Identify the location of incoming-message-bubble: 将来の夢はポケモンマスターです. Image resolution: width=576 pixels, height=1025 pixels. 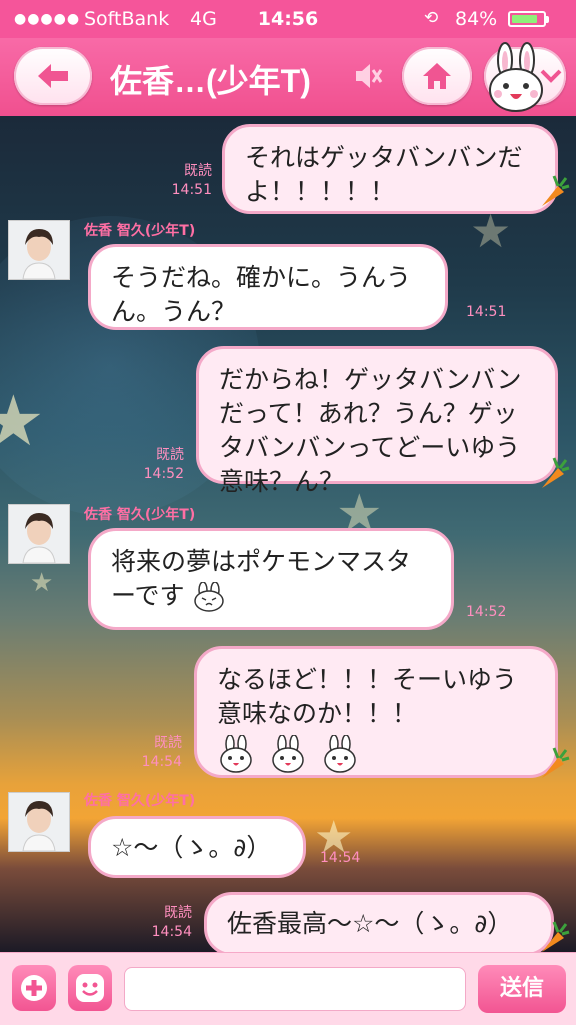
(271, 579).